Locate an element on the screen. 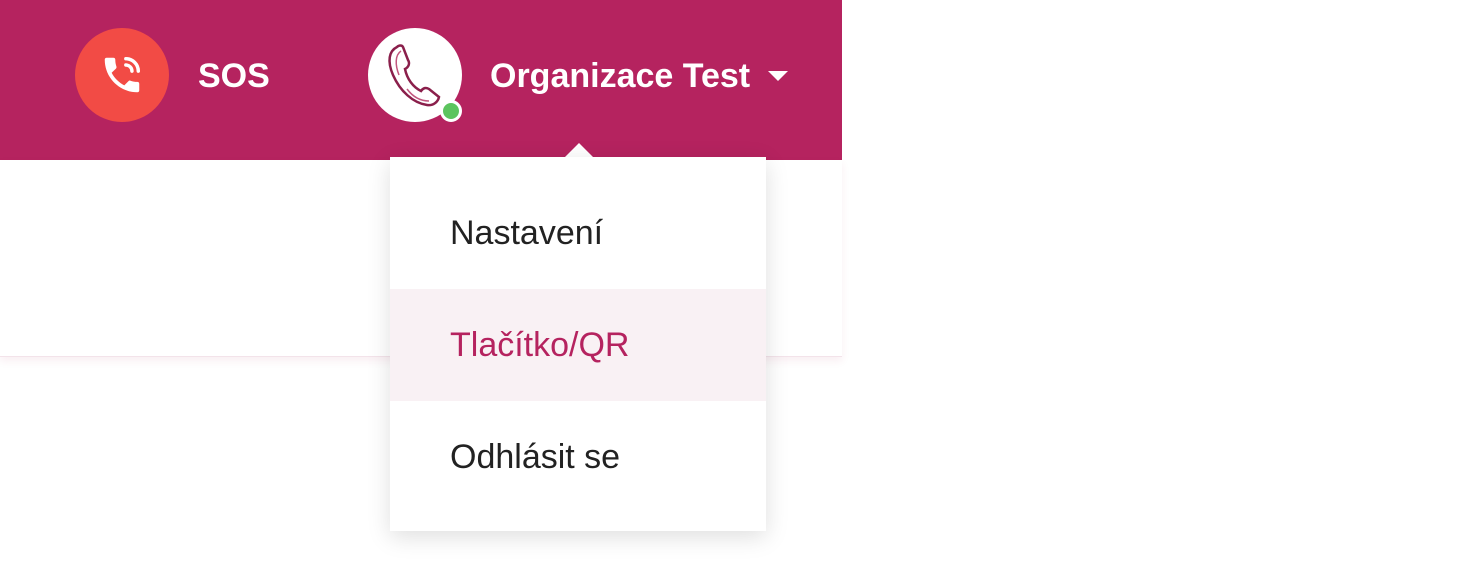 The height and width of the screenshot is (579, 1474). sos-label: SOS is located at coordinates (234, 76).